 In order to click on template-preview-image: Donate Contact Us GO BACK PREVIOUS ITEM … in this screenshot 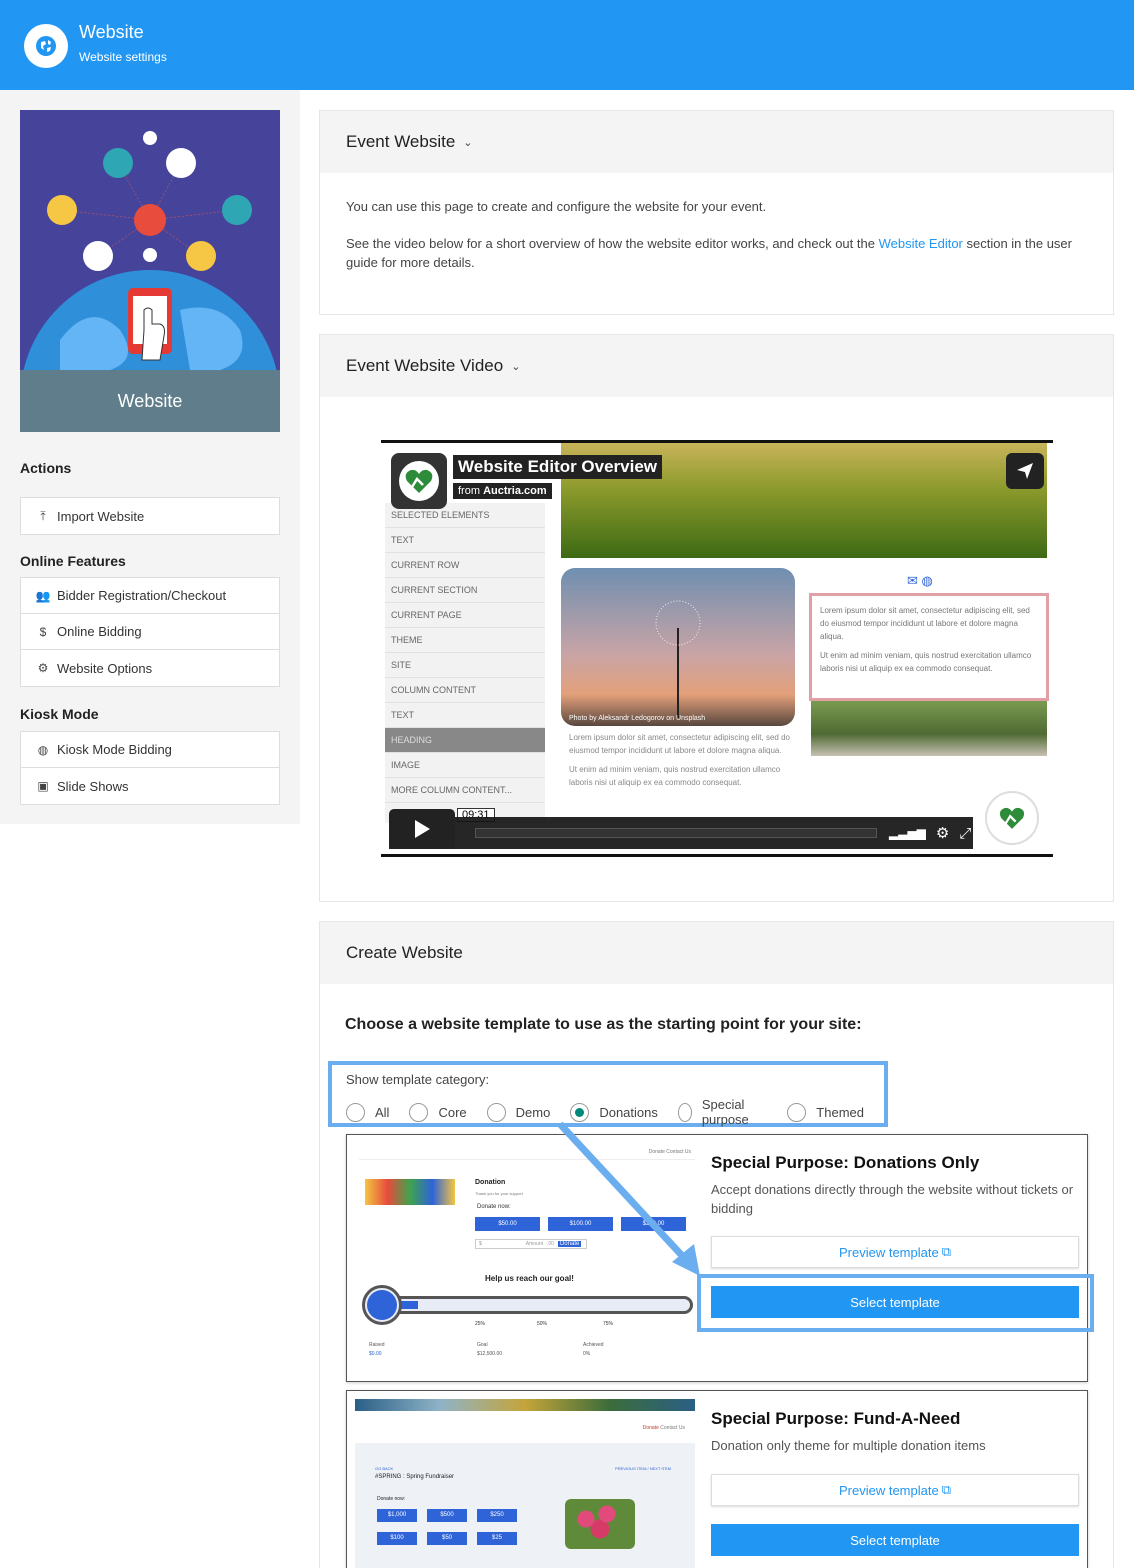, I will do `click(525, 1483)`.